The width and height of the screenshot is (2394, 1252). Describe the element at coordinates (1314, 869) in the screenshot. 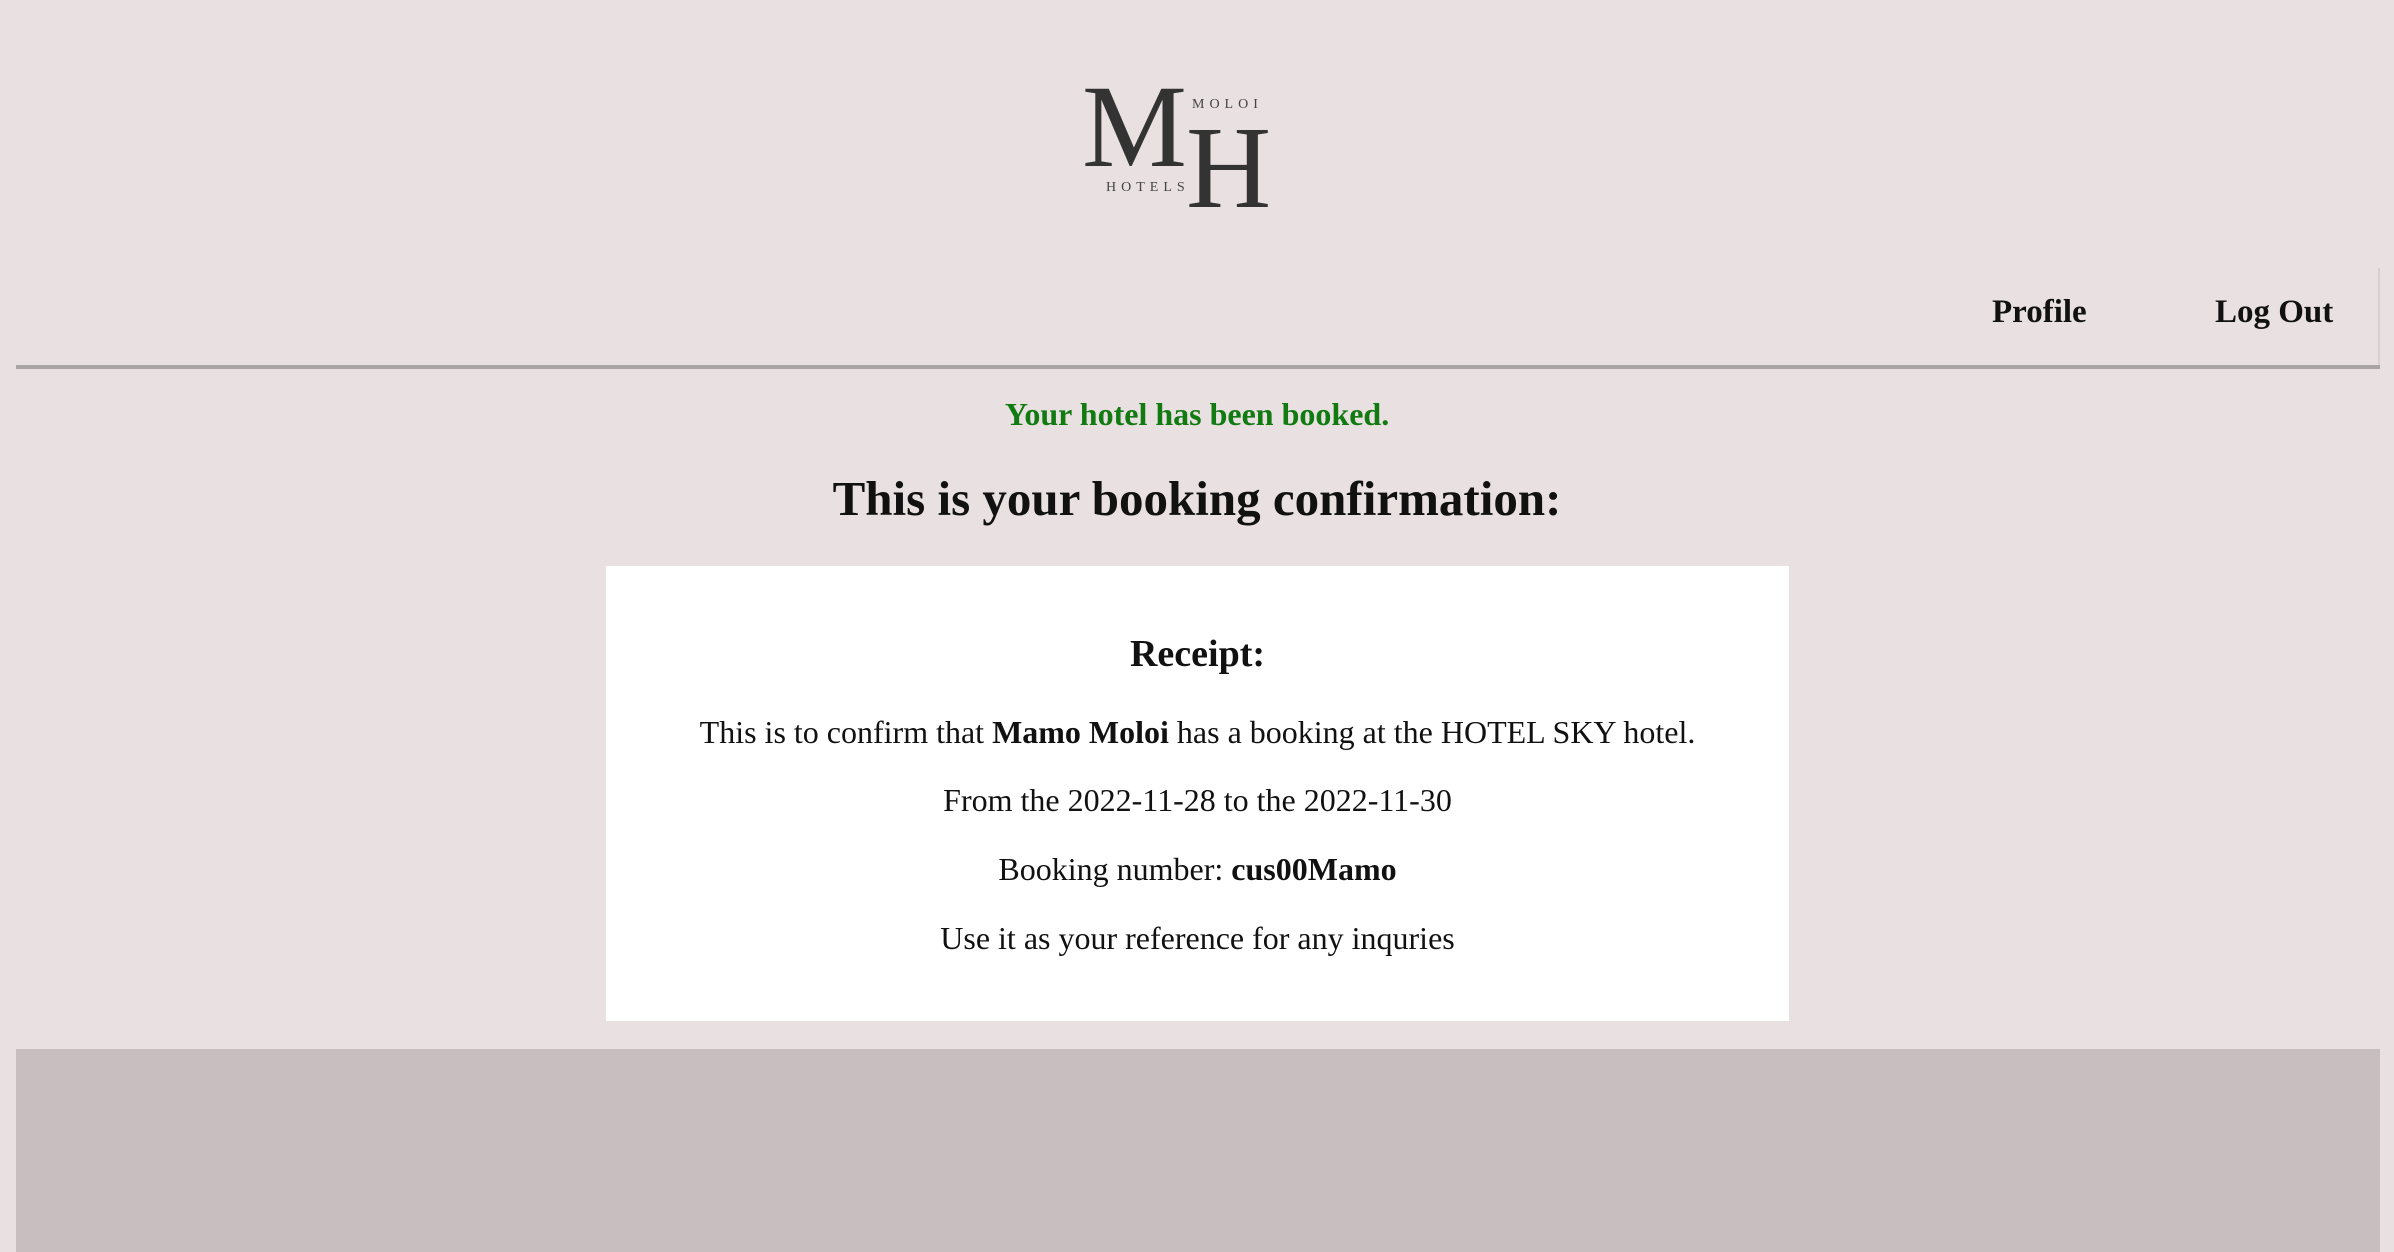

I see `booking-number-value: cus00Mamo` at that location.